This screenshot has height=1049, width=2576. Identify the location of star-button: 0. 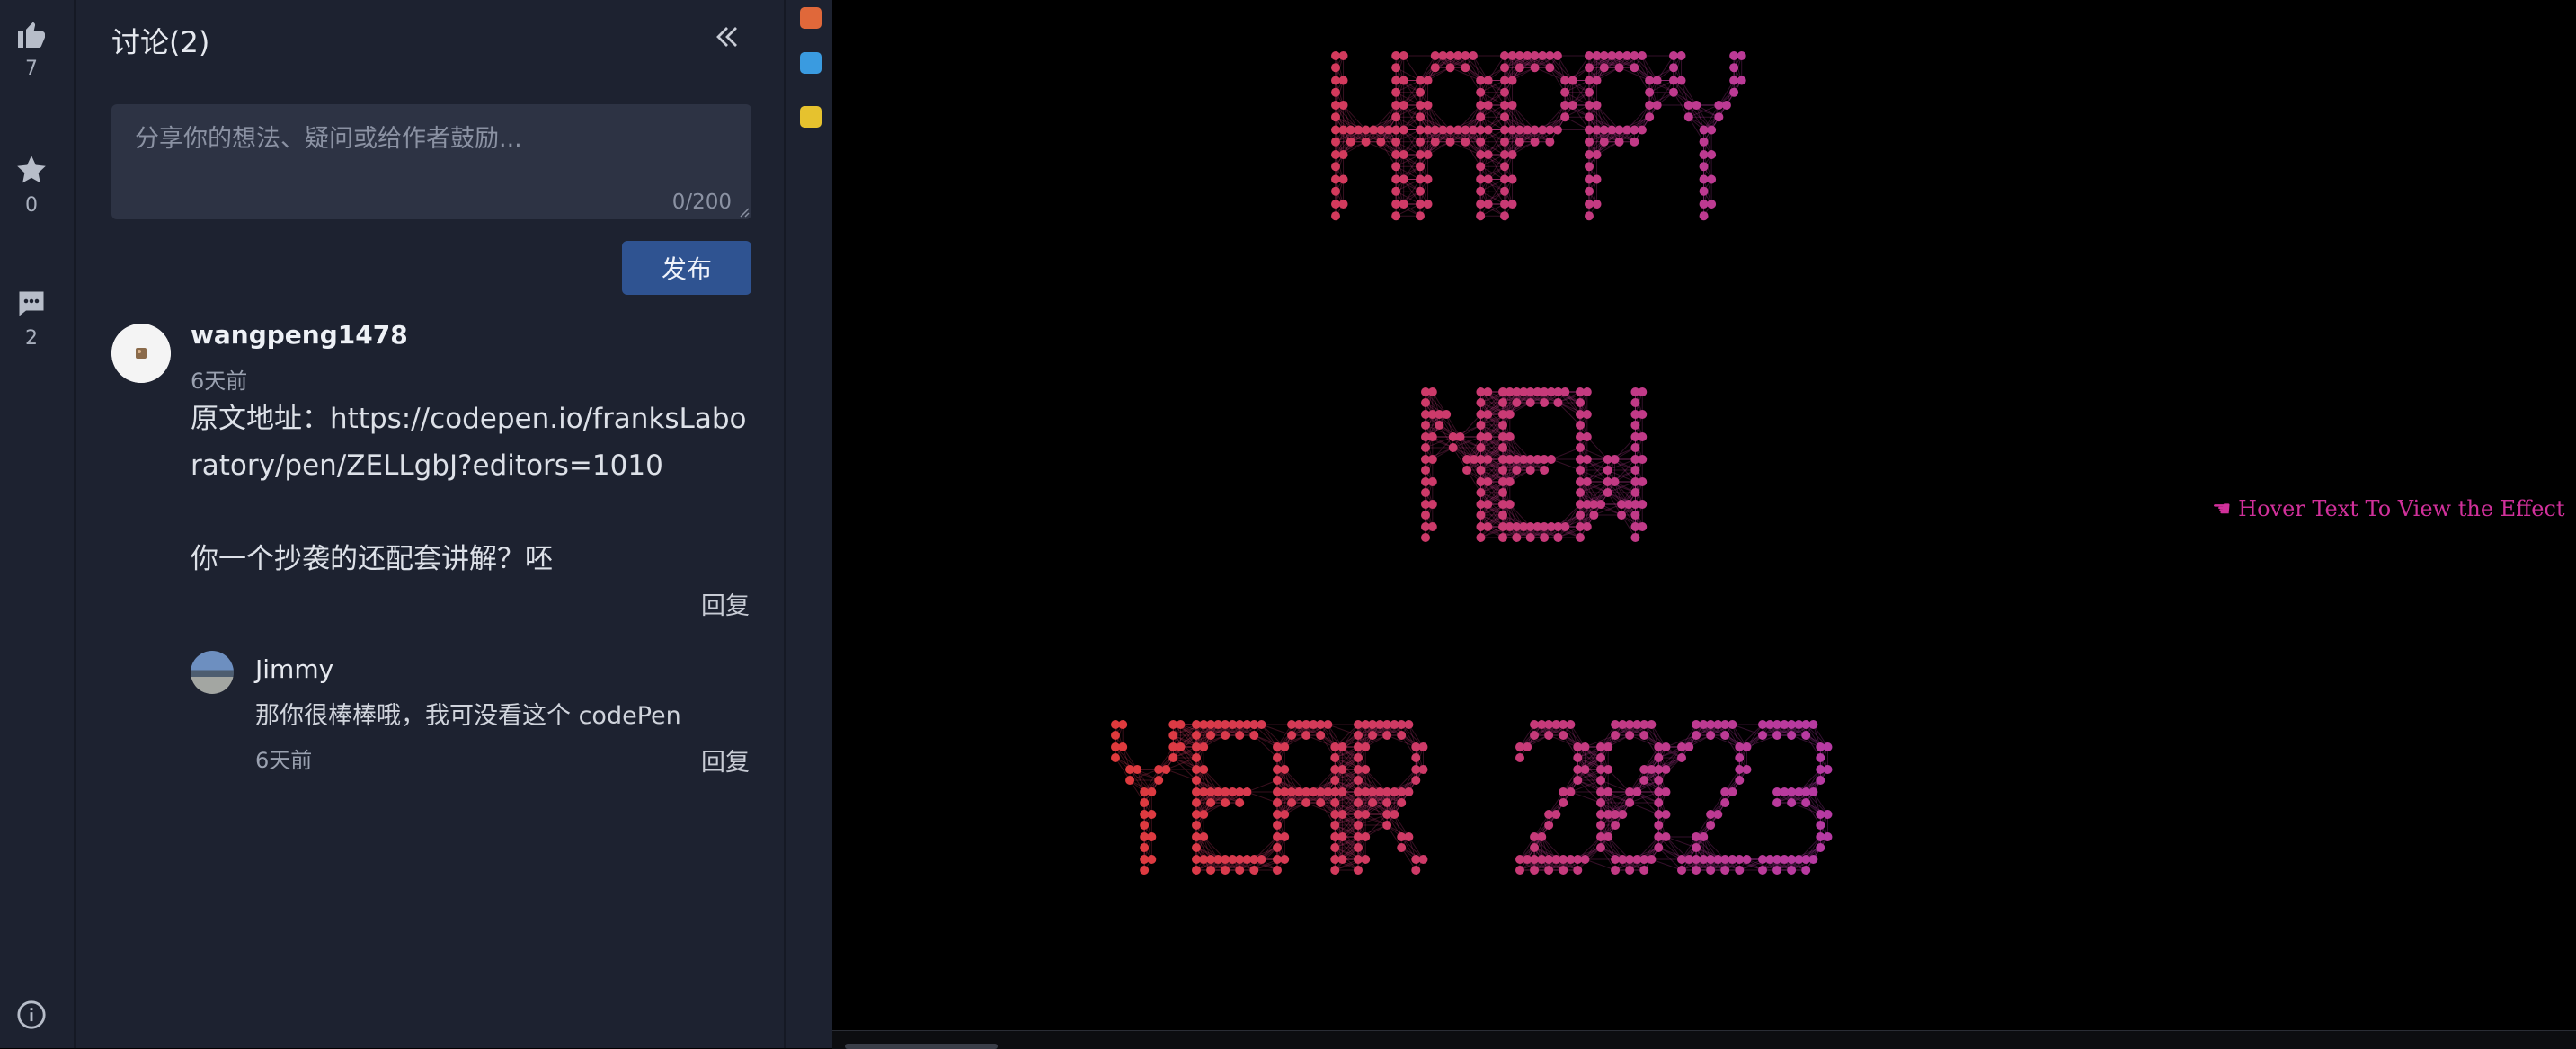
(31, 185).